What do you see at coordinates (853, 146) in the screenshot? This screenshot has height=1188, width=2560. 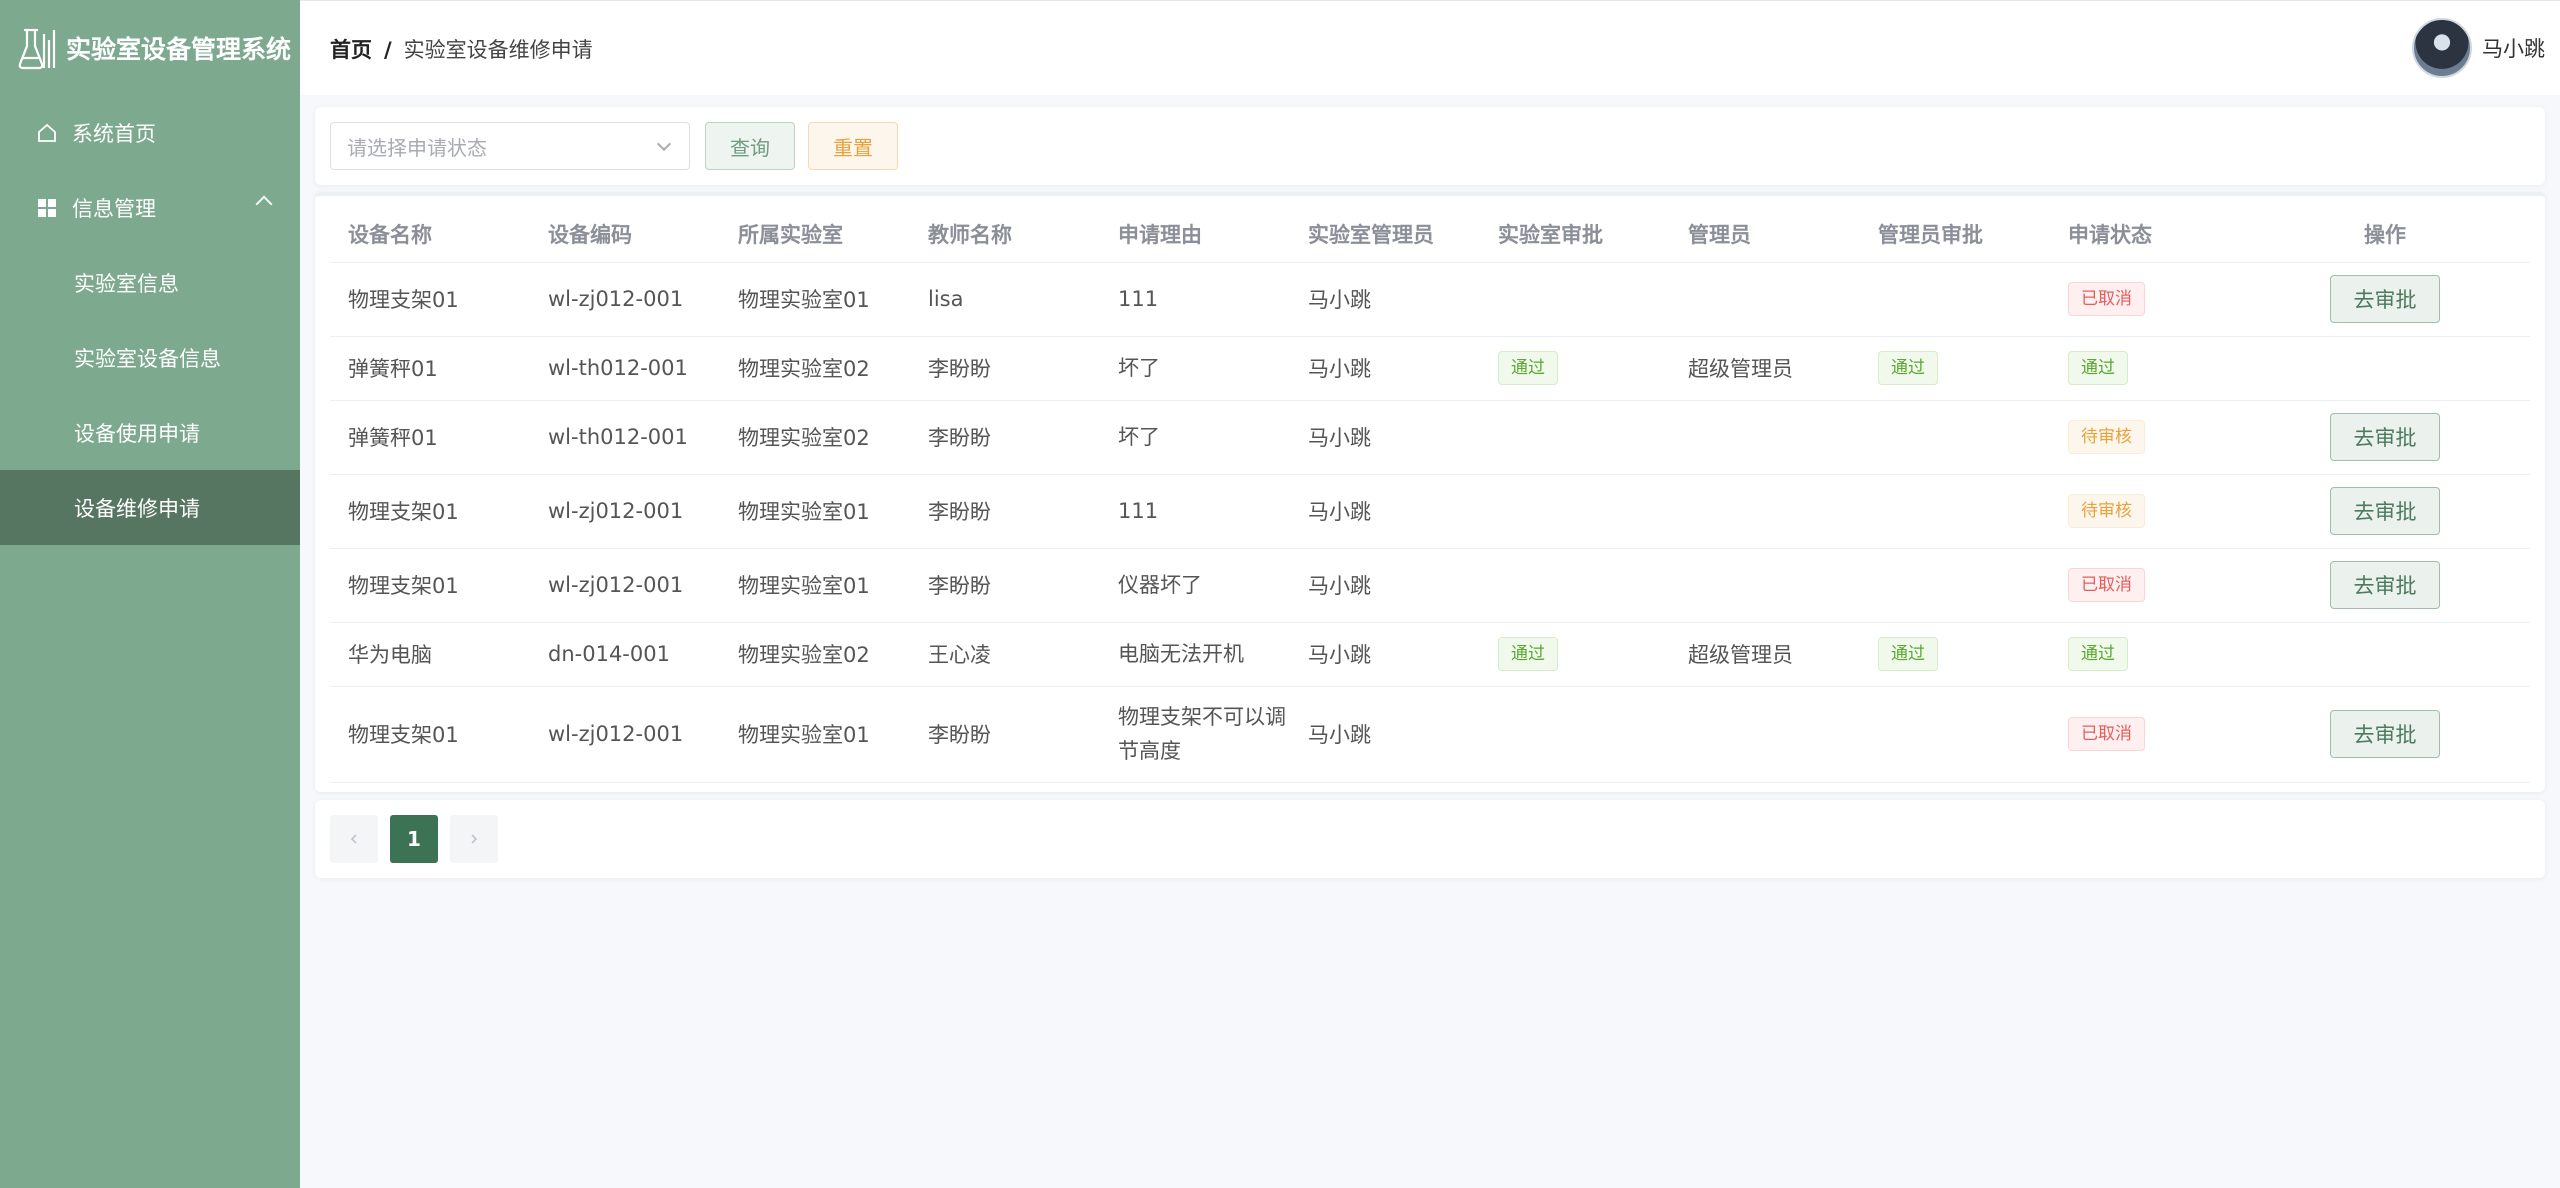 I see `reset-button: 重置` at bounding box center [853, 146].